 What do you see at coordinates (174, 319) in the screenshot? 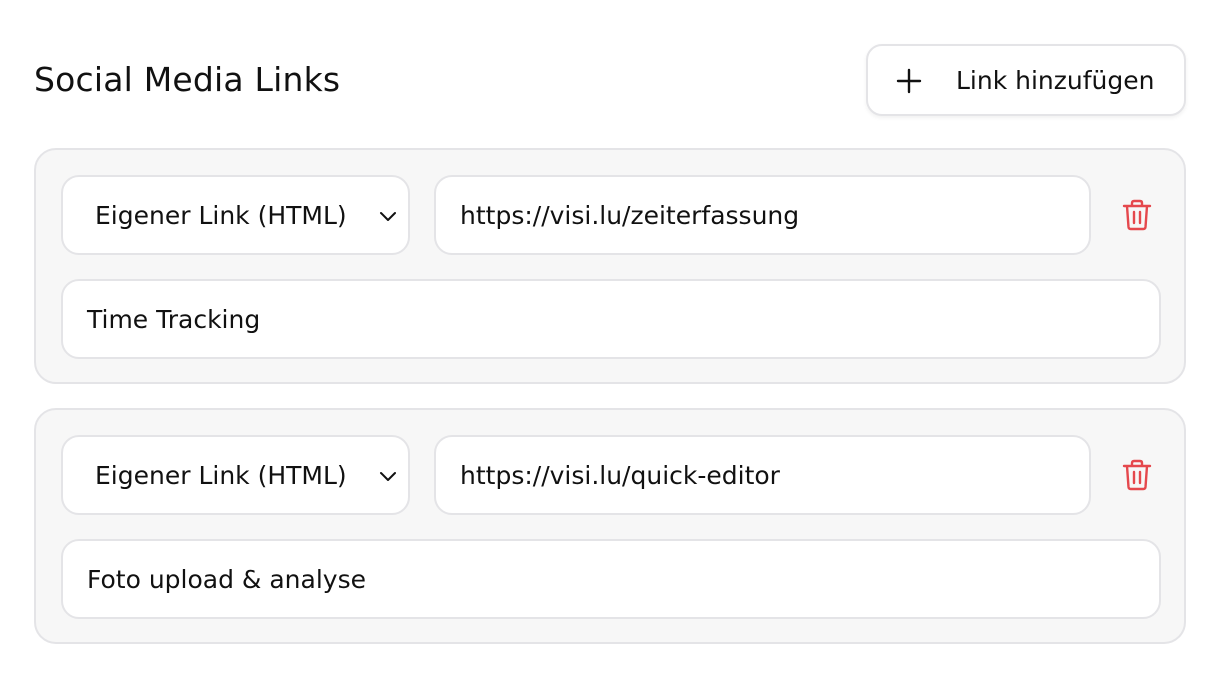
I see `link-label-value: Time Tracking` at bounding box center [174, 319].